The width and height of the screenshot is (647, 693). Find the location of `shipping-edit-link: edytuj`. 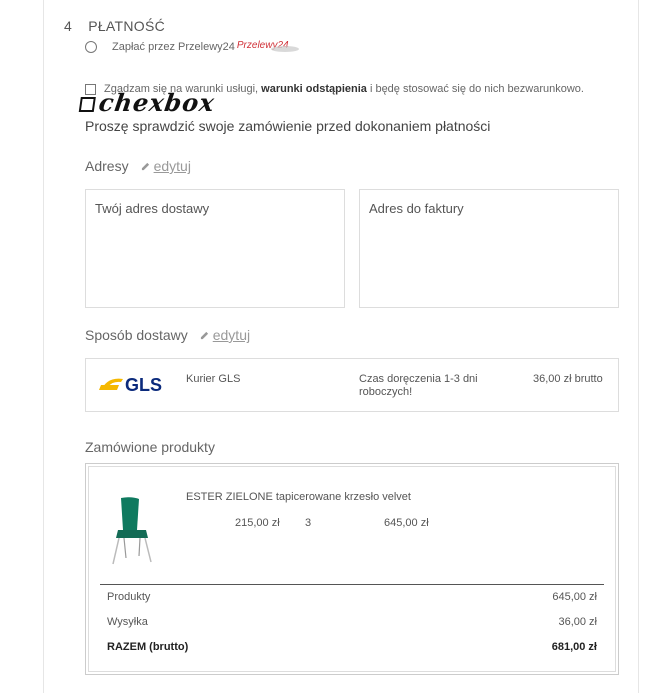

shipping-edit-link: edytuj is located at coordinates (225, 335).